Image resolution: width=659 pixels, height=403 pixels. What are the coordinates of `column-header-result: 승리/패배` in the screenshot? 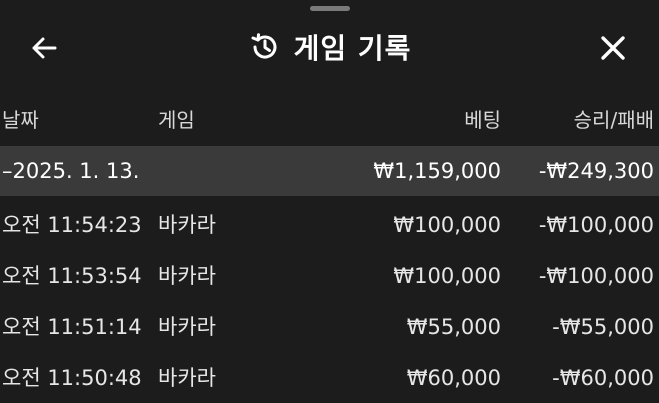 It's located at (614, 118).